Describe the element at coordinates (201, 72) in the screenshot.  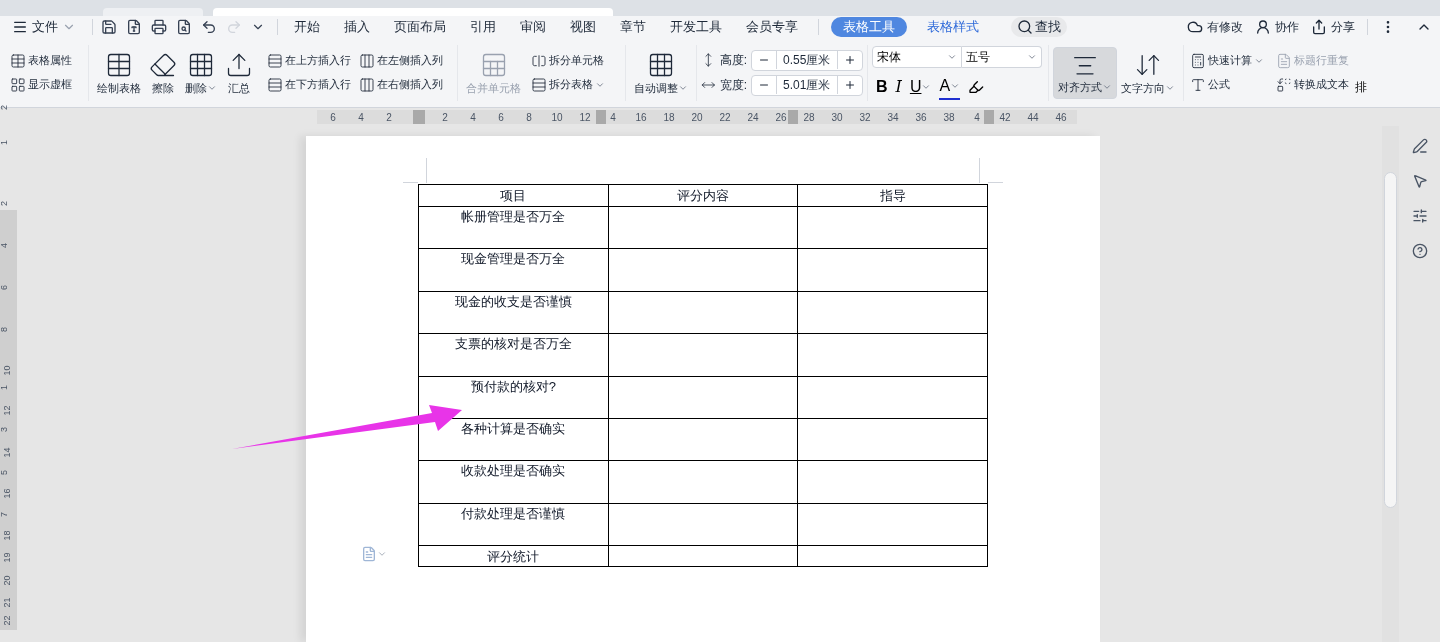
I see `ribbon-button: 删除` at that location.